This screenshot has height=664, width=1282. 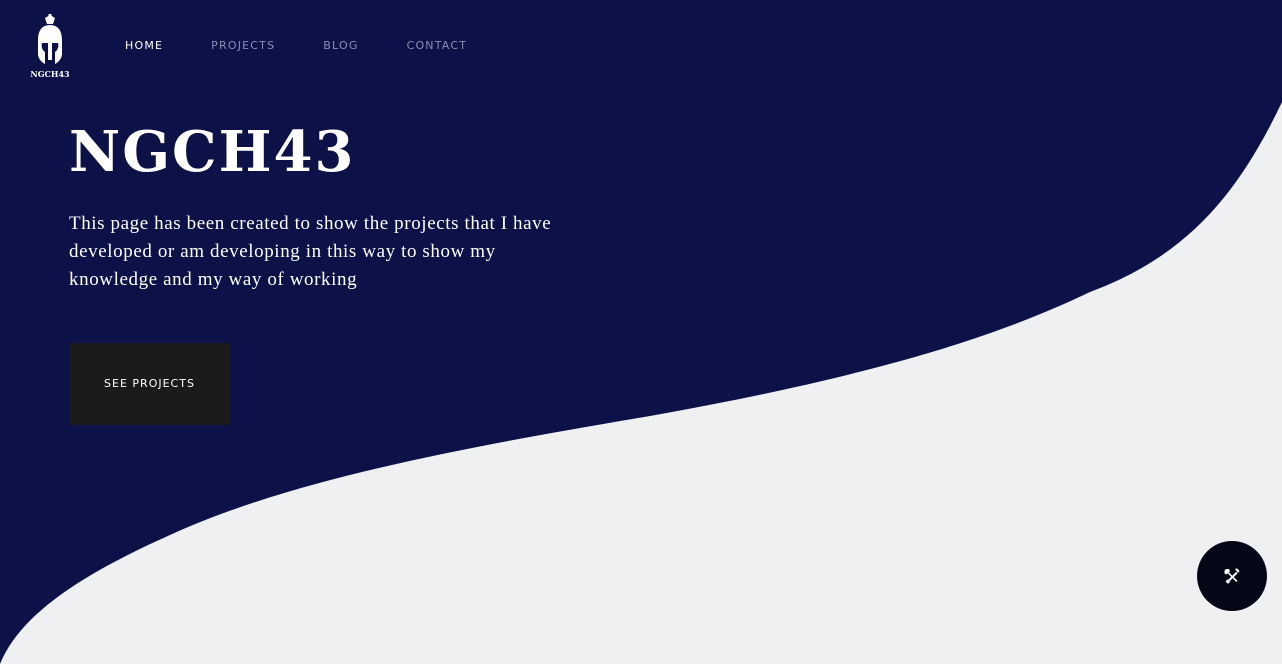 What do you see at coordinates (50, 74) in the screenshot?
I see `brand-logo-text: NGCH43` at bounding box center [50, 74].